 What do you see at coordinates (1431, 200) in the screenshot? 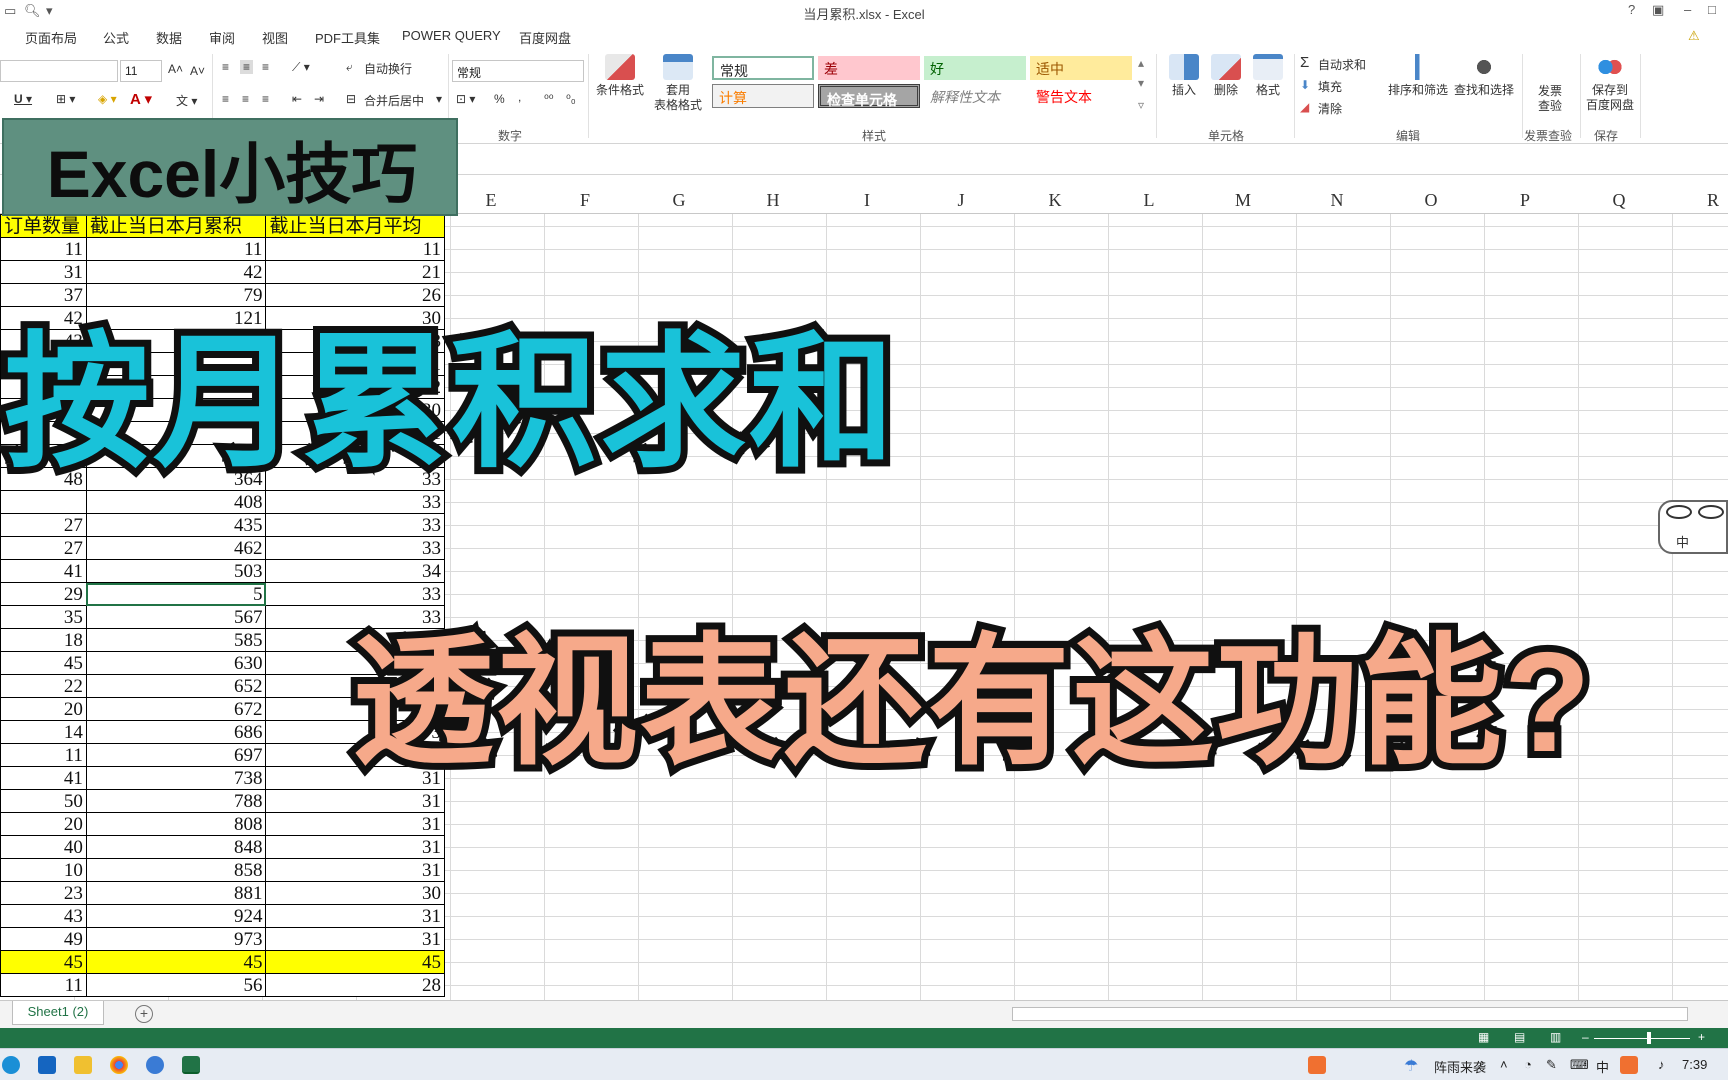
I see `column-header: O` at bounding box center [1431, 200].